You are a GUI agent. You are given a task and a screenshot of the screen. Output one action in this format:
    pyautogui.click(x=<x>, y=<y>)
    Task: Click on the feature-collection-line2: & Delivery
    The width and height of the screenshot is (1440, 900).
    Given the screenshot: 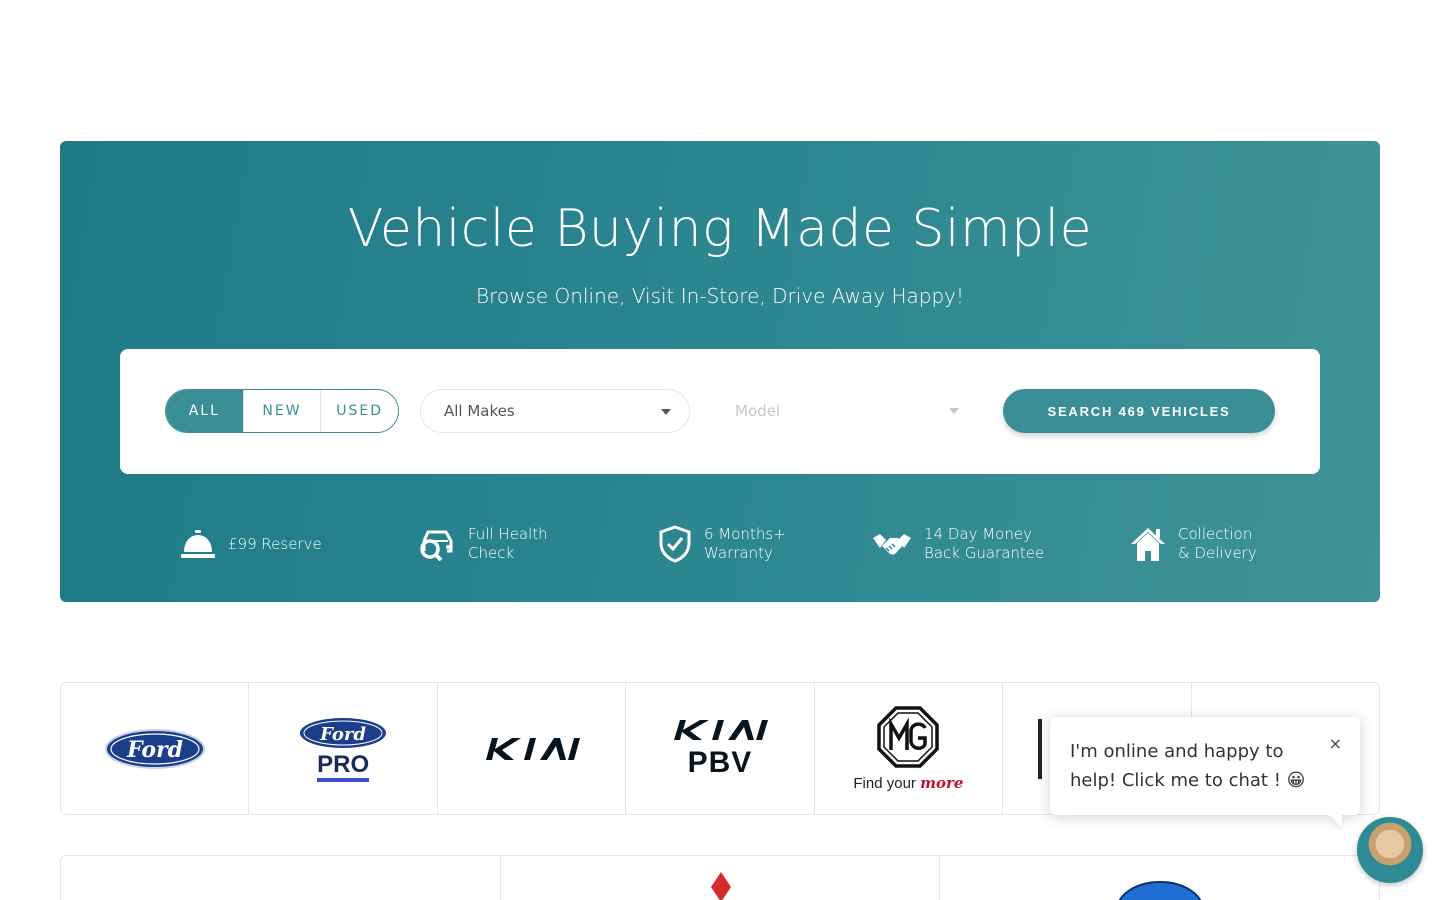 What is the action you would take?
    pyautogui.click(x=1217, y=553)
    